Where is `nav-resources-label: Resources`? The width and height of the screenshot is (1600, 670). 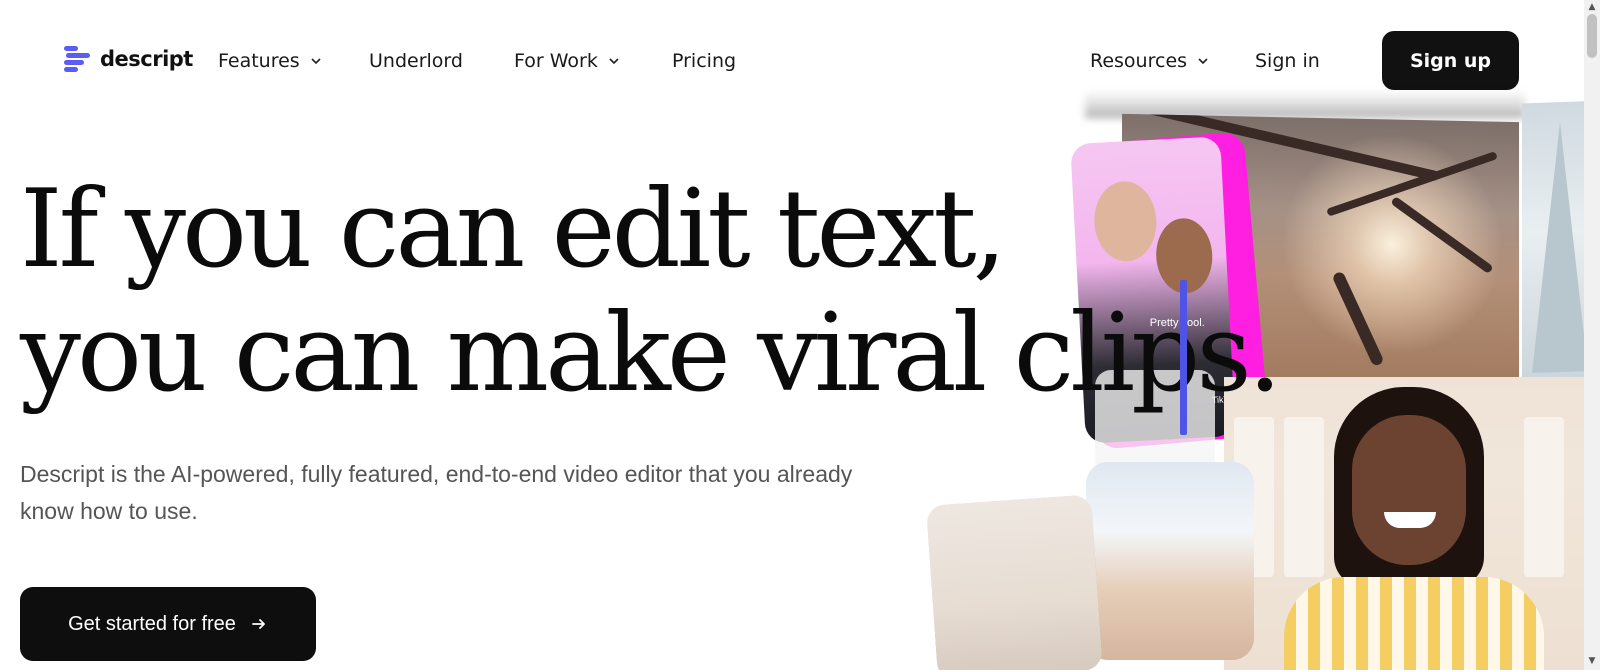
nav-resources-label: Resources is located at coordinates (1139, 61).